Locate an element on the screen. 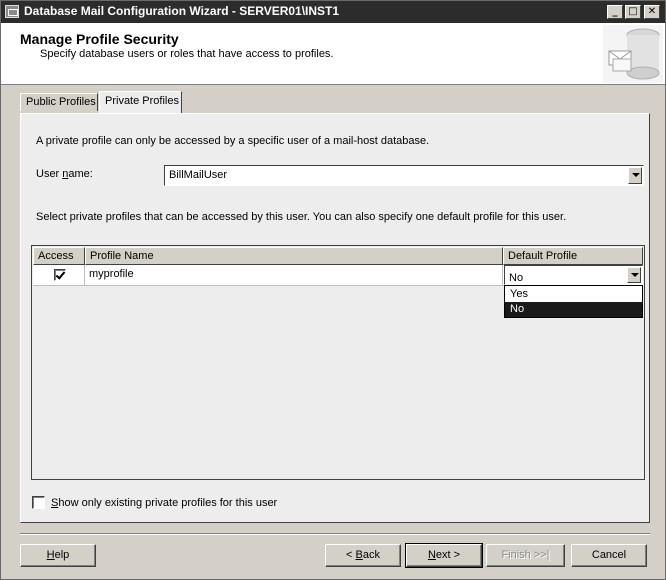  minimize-button: _ is located at coordinates (615, 12).